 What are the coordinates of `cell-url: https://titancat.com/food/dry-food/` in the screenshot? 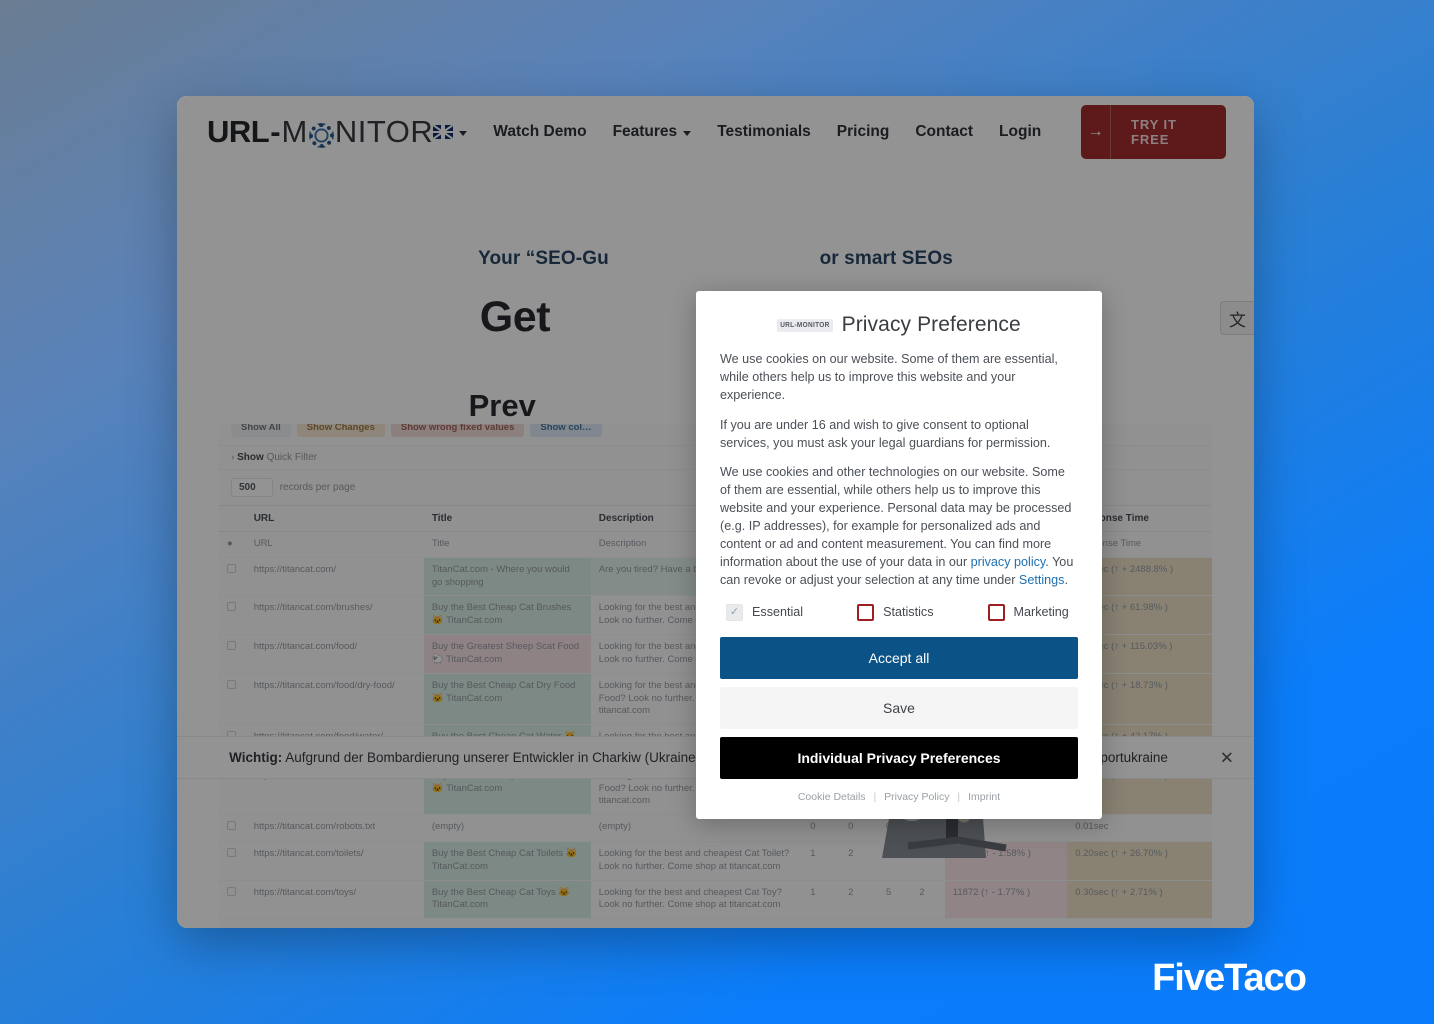 It's located at (334, 699).